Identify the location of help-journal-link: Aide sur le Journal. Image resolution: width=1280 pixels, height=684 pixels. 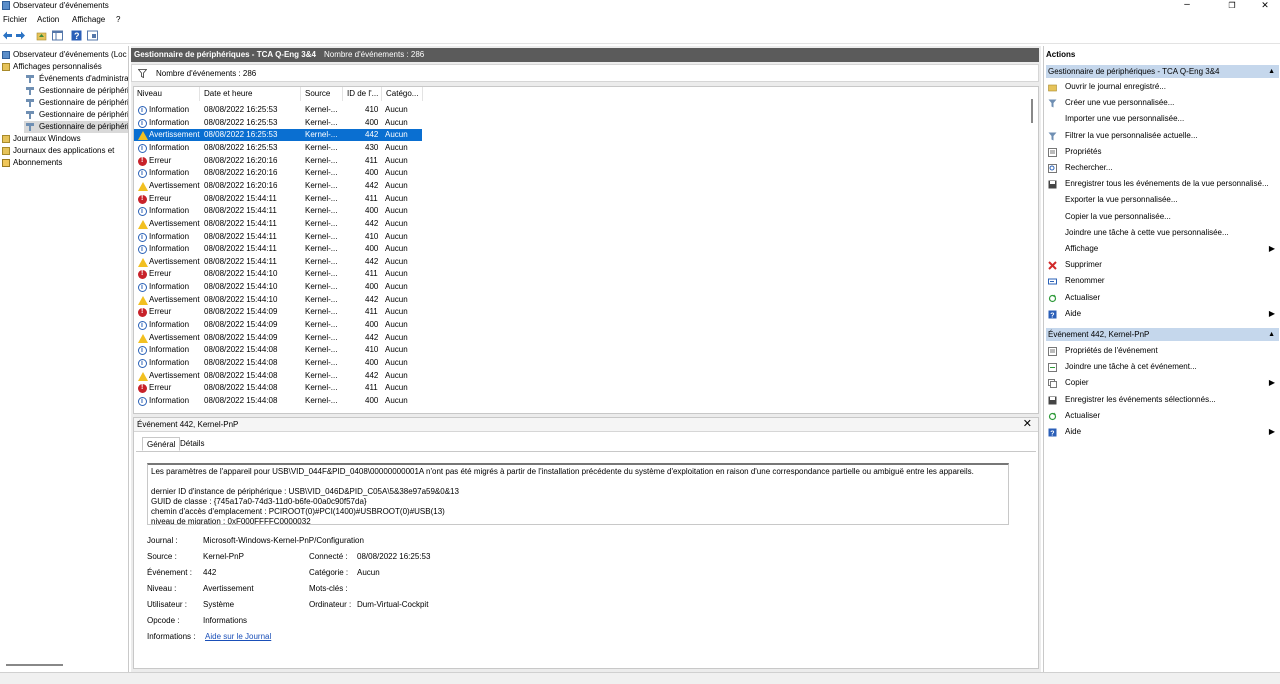
(238, 637).